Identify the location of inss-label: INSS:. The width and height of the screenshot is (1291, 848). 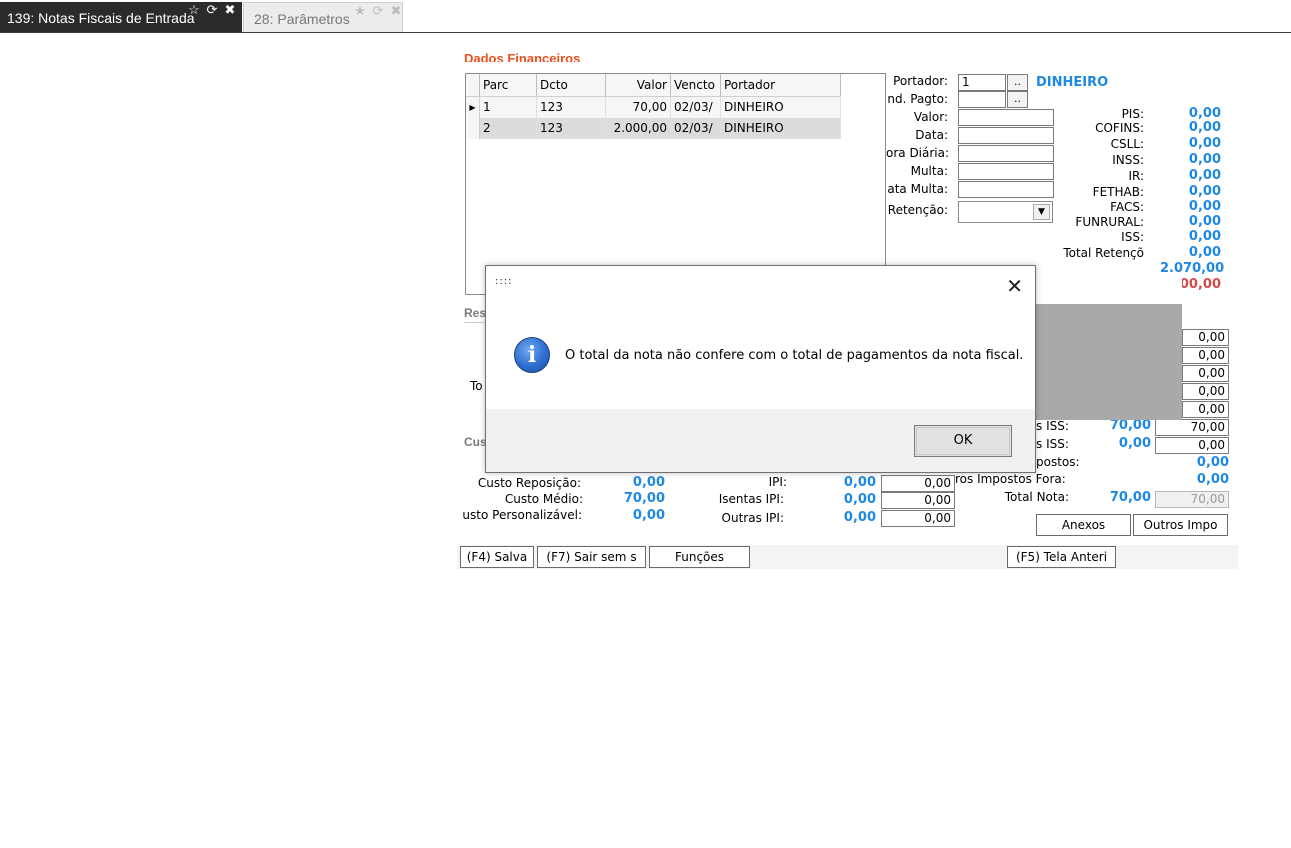
(1128, 160).